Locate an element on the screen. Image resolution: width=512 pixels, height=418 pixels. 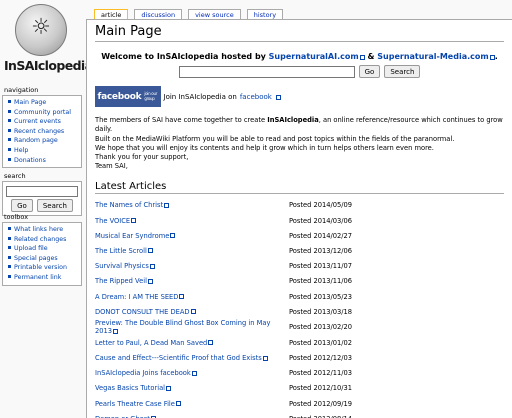
article-title-cell: Demon or Ghost is located at coordinates (192, 414).